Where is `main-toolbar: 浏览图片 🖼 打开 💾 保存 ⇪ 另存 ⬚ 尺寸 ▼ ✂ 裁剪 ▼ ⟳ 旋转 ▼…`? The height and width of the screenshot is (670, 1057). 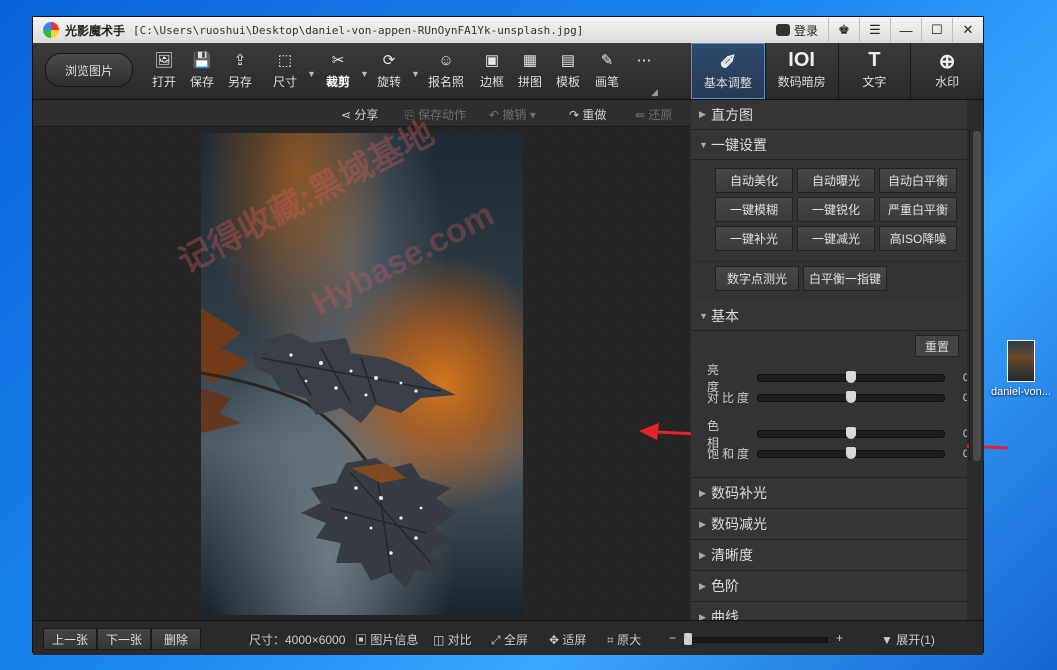
main-toolbar: 浏览图片 🖼 打开 💾 保存 ⇪ 另存 ⬚ 尺寸 ▼ ✂ 裁剪 ▼ ⟳ 旋转 ▼… is located at coordinates (508, 71).